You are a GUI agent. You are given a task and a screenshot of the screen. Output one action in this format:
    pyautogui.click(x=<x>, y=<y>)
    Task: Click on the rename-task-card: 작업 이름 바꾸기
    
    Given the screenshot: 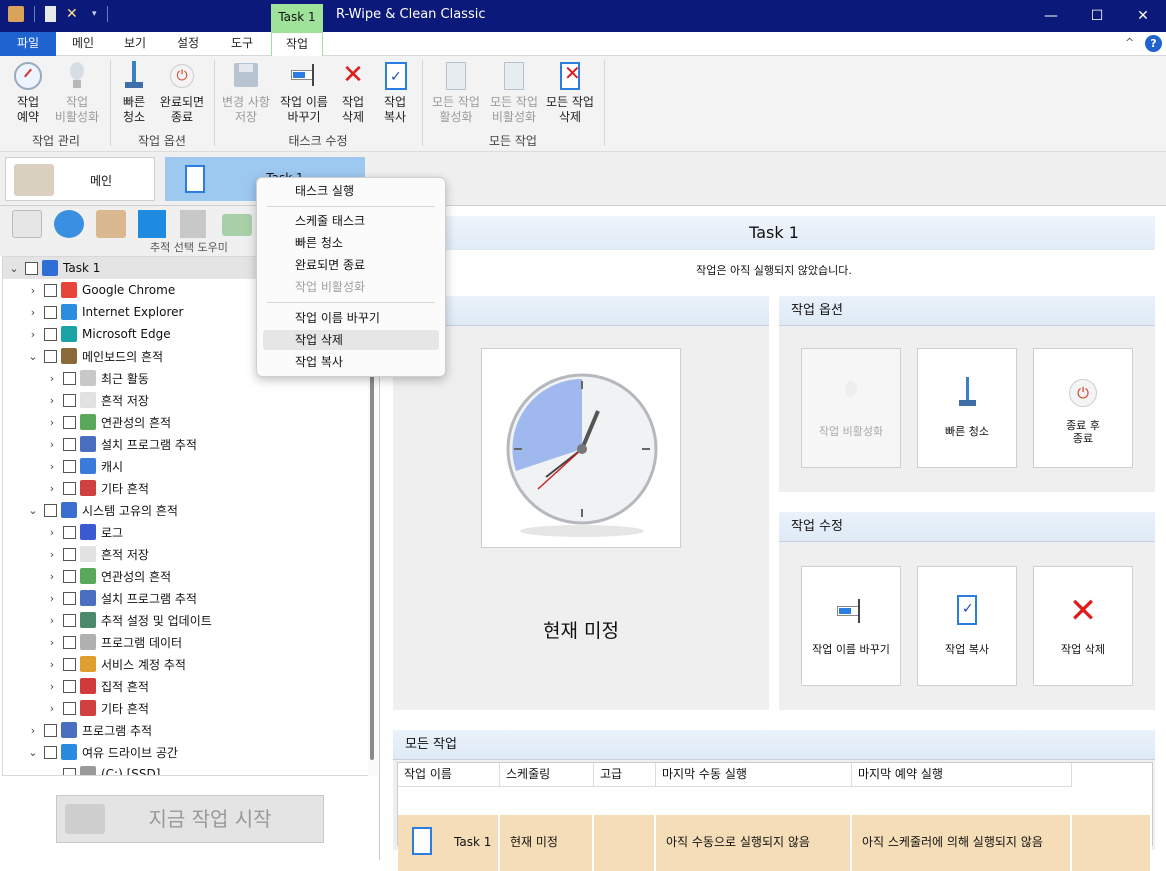 What is the action you would take?
    pyautogui.click(x=851, y=626)
    